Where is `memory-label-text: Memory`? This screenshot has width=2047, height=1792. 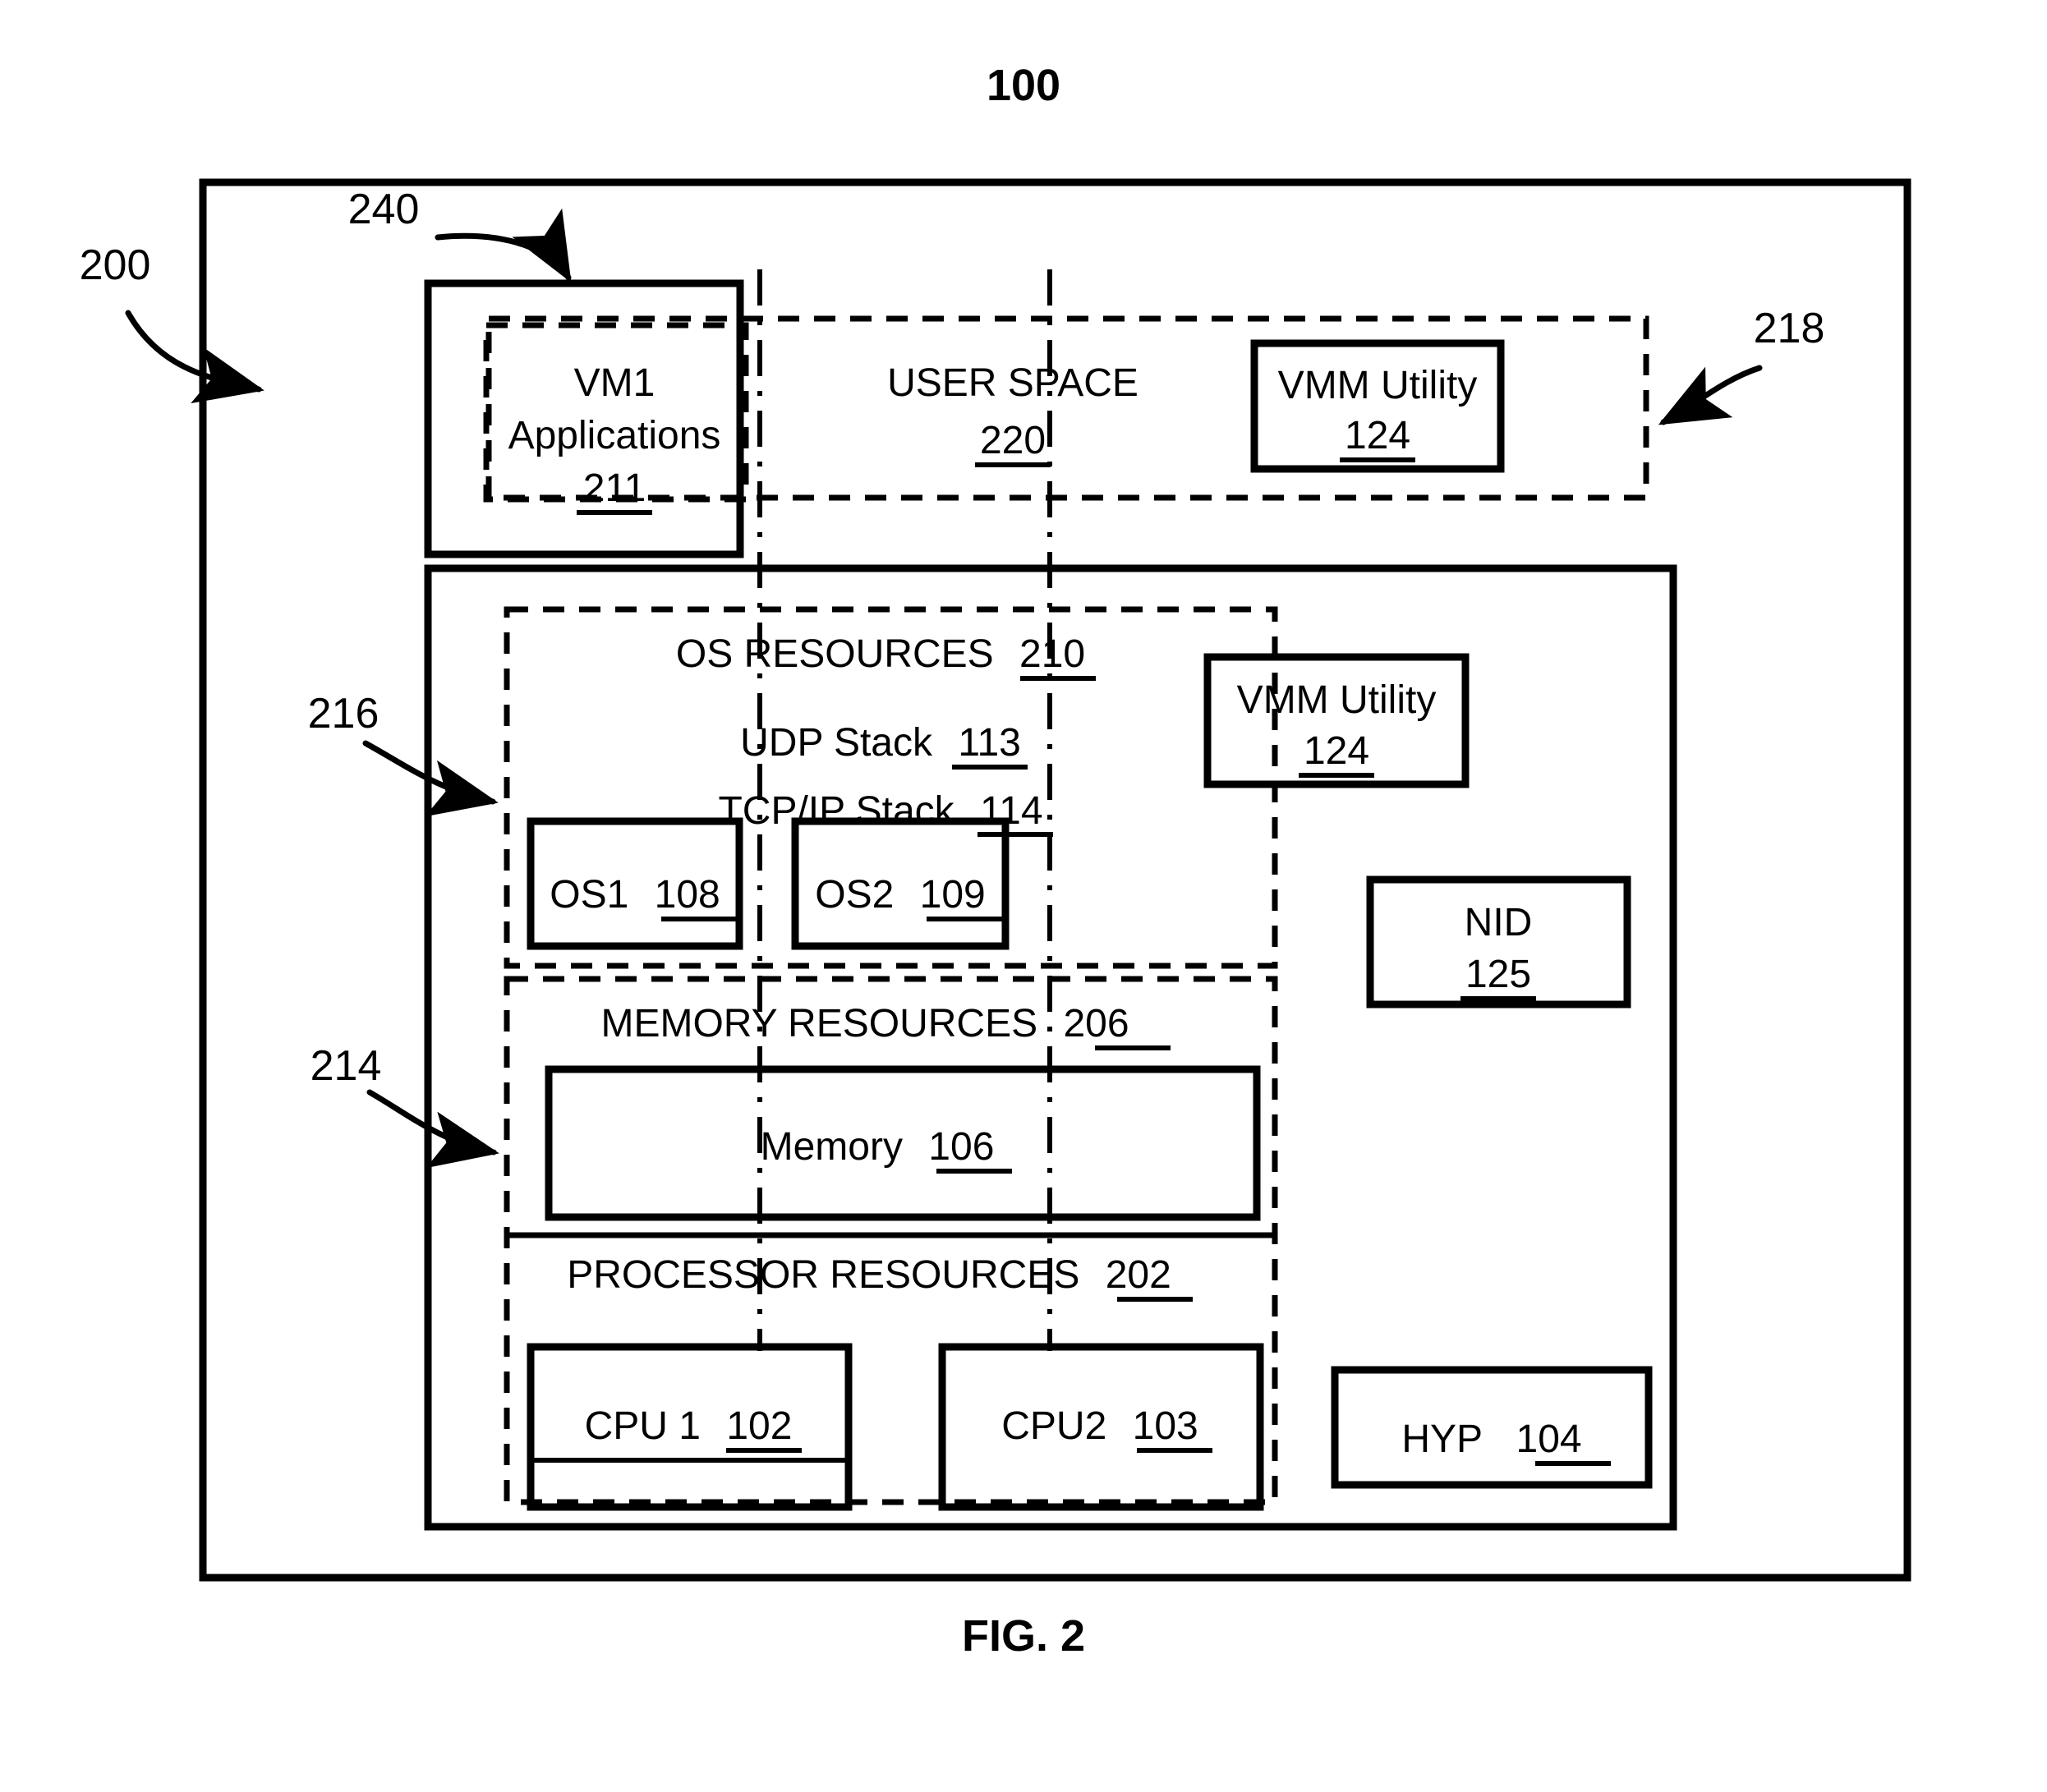
memory-label-text: Memory is located at coordinates (832, 1147).